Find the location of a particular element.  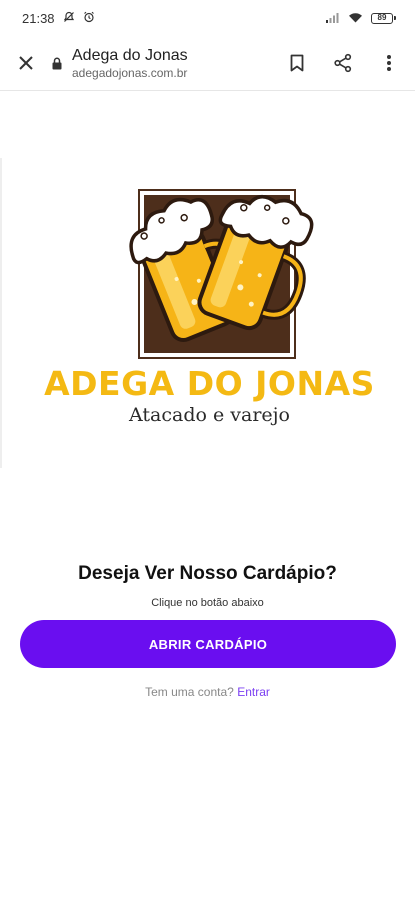

browser-toolbar: Adega do Jonas adegadojonas.com.br is located at coordinates (207, 63).